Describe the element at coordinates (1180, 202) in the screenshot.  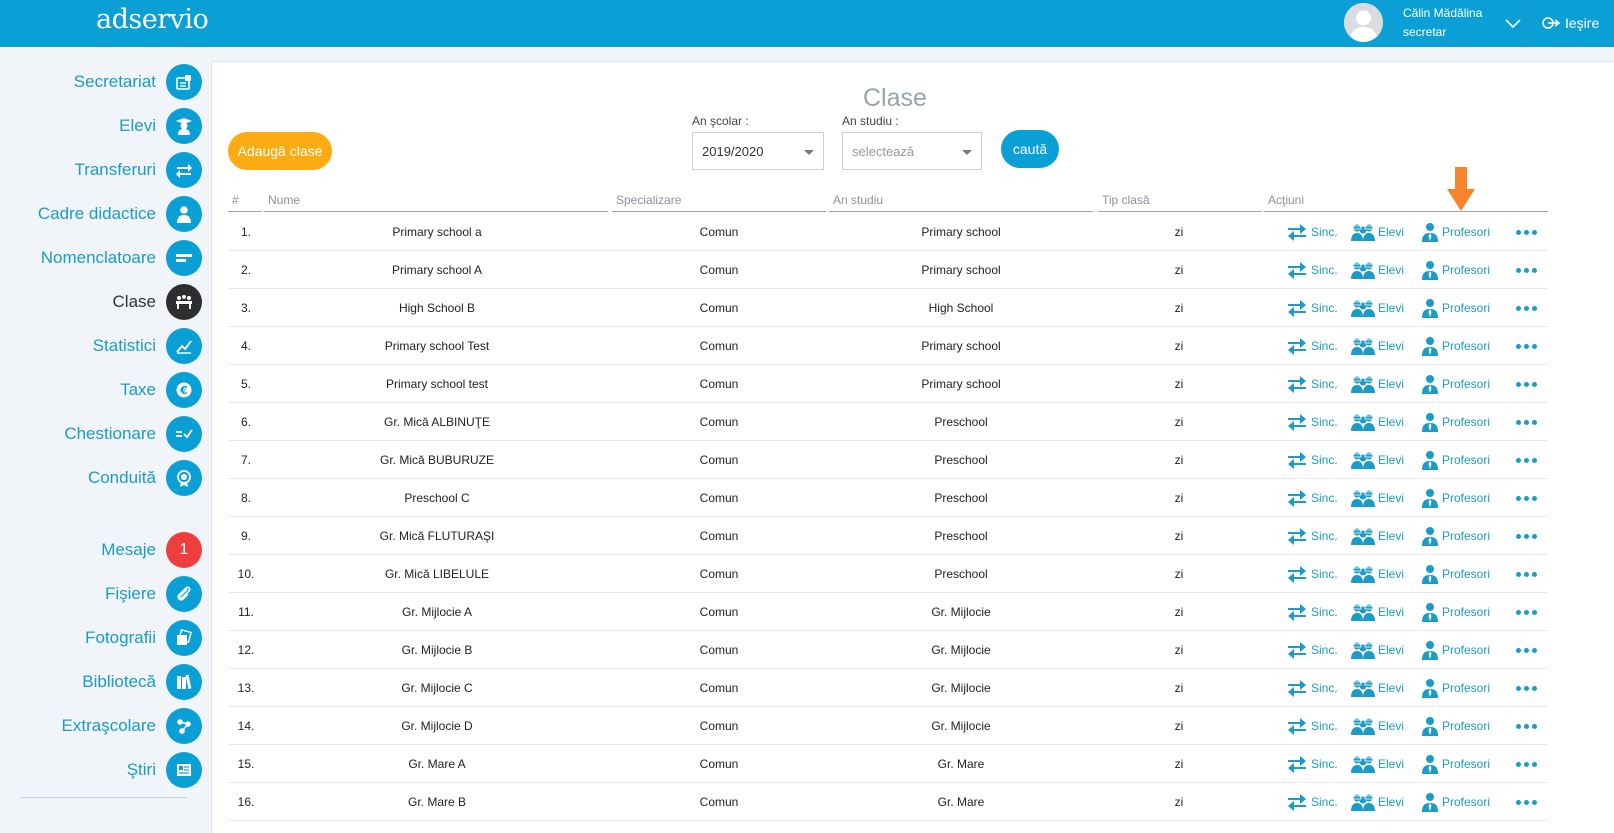
I see `column-header-class-type: Tip clasă` at that location.